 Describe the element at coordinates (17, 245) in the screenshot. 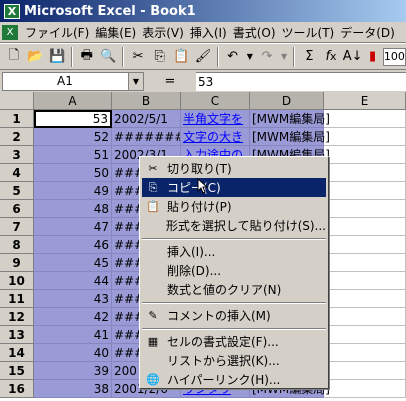

I see `row-header: 8` at that location.